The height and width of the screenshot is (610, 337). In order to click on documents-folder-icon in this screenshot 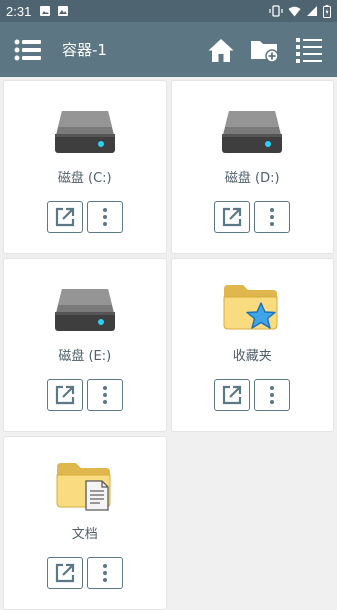, I will do `click(85, 481)`.